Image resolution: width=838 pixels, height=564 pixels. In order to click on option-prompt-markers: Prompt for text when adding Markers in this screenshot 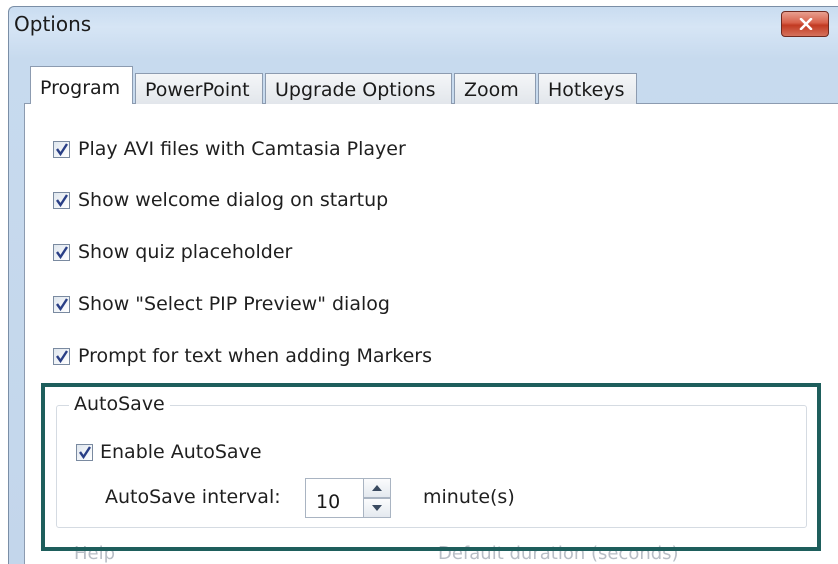, I will do `click(242, 356)`.